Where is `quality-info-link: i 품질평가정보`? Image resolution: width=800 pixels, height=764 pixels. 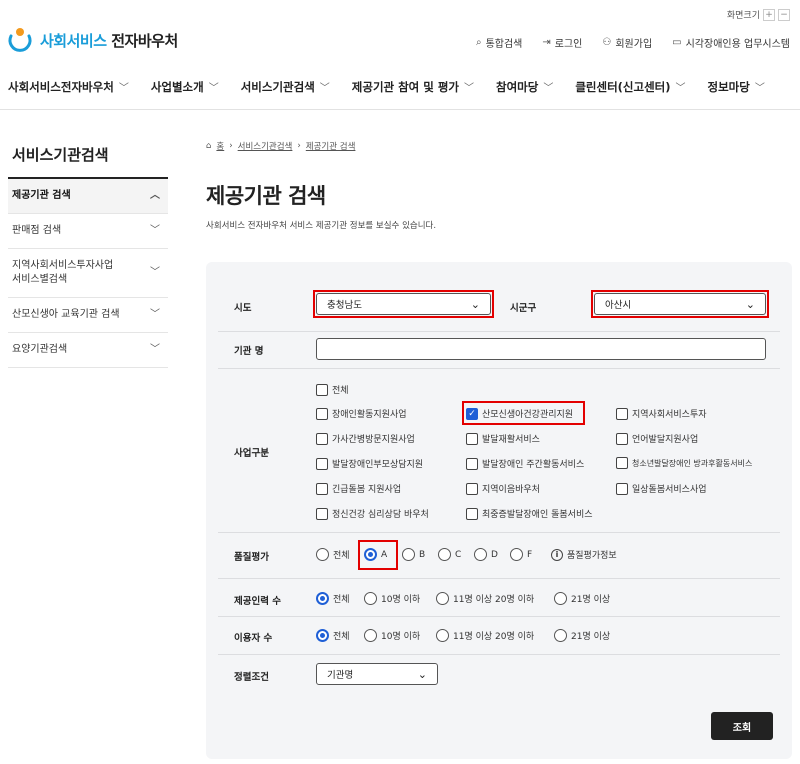
quality-info-link: i 품질평가정보 is located at coordinates (584, 554).